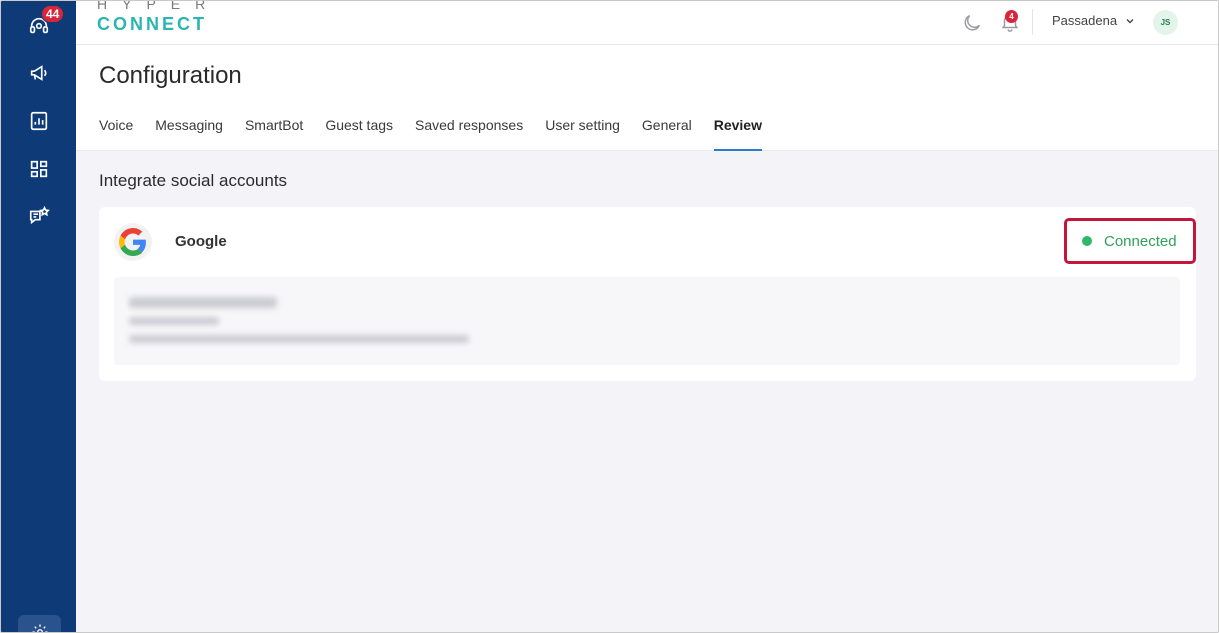  I want to click on brand-logo: HYPER CONNECT, so click(159, 17).